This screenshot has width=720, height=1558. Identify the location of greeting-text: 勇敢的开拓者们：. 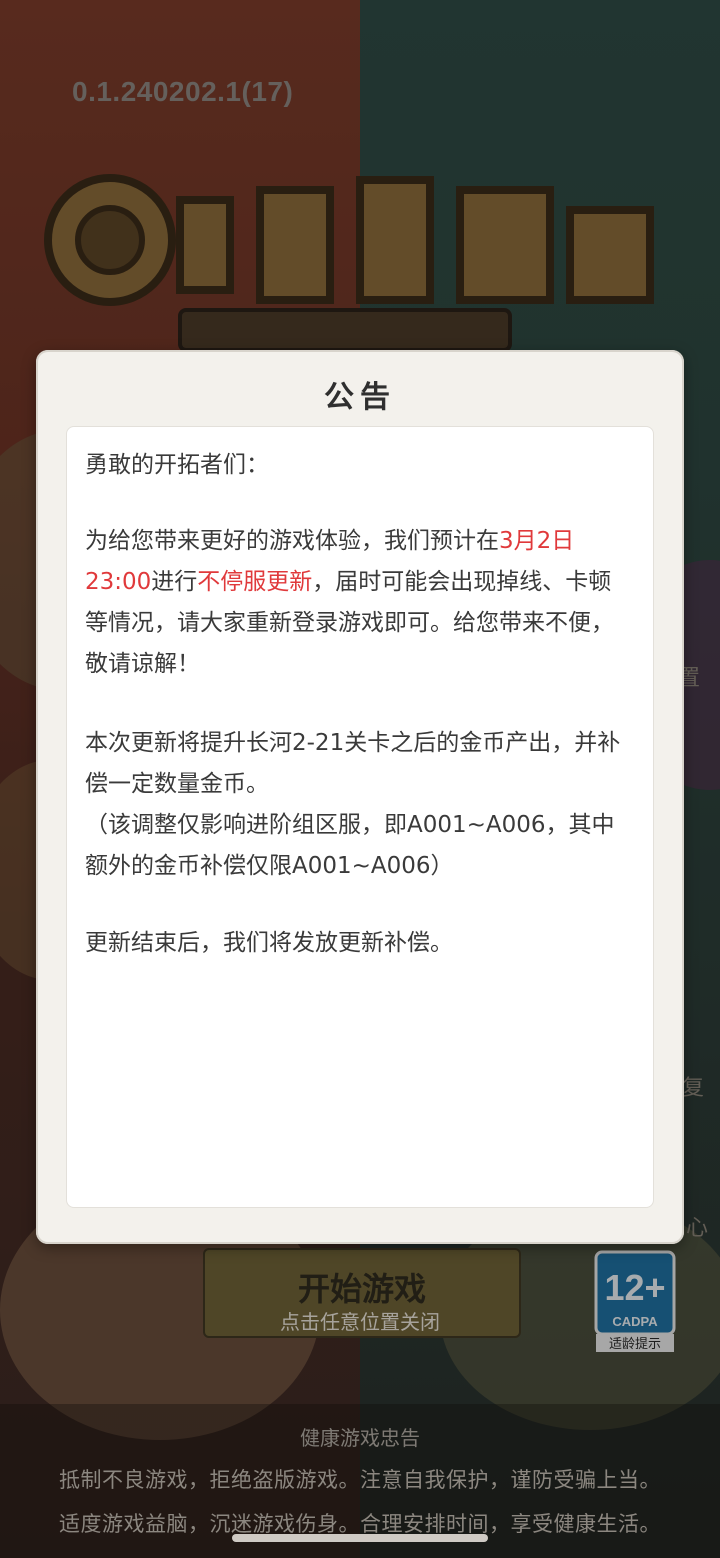
(177, 465).